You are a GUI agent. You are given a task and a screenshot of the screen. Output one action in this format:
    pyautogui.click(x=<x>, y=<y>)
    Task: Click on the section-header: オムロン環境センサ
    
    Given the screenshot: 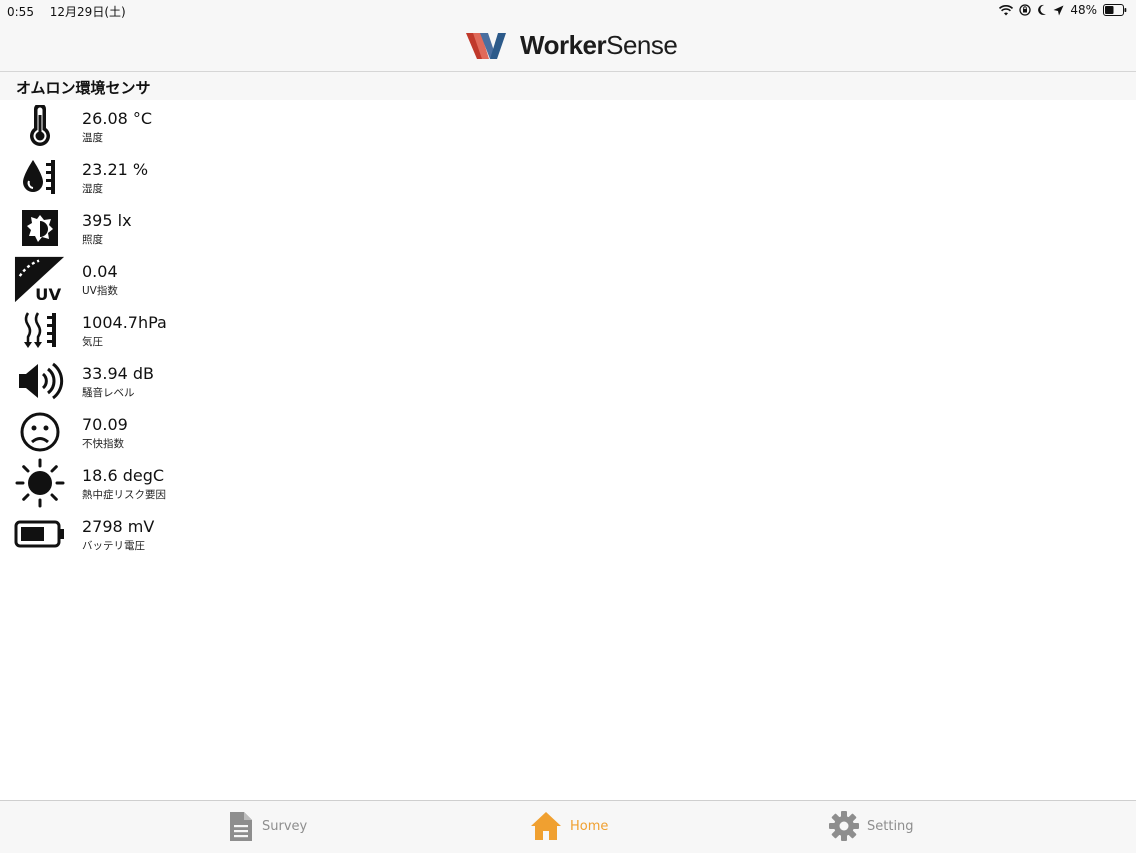 What is the action you would take?
    pyautogui.click(x=568, y=86)
    